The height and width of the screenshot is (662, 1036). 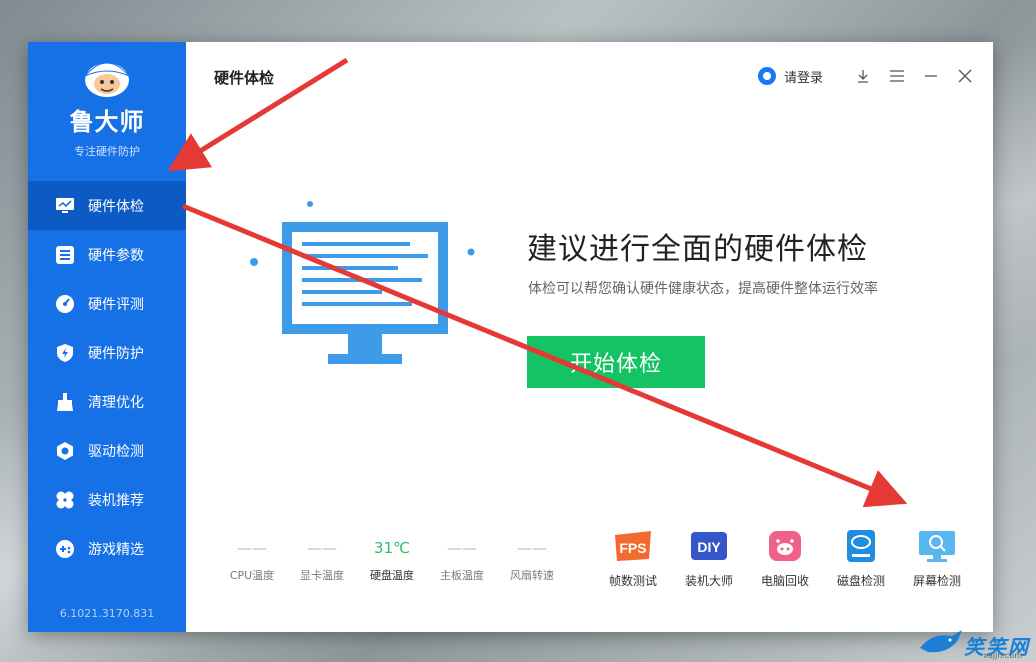 I want to click on close-icon, so click(x=965, y=76).